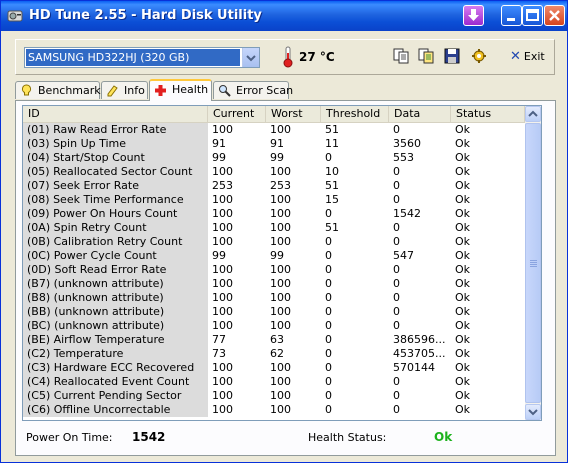 The height and width of the screenshot is (463, 568). Describe the element at coordinates (250, 57) in the screenshot. I see `chevron-down-icon` at that location.